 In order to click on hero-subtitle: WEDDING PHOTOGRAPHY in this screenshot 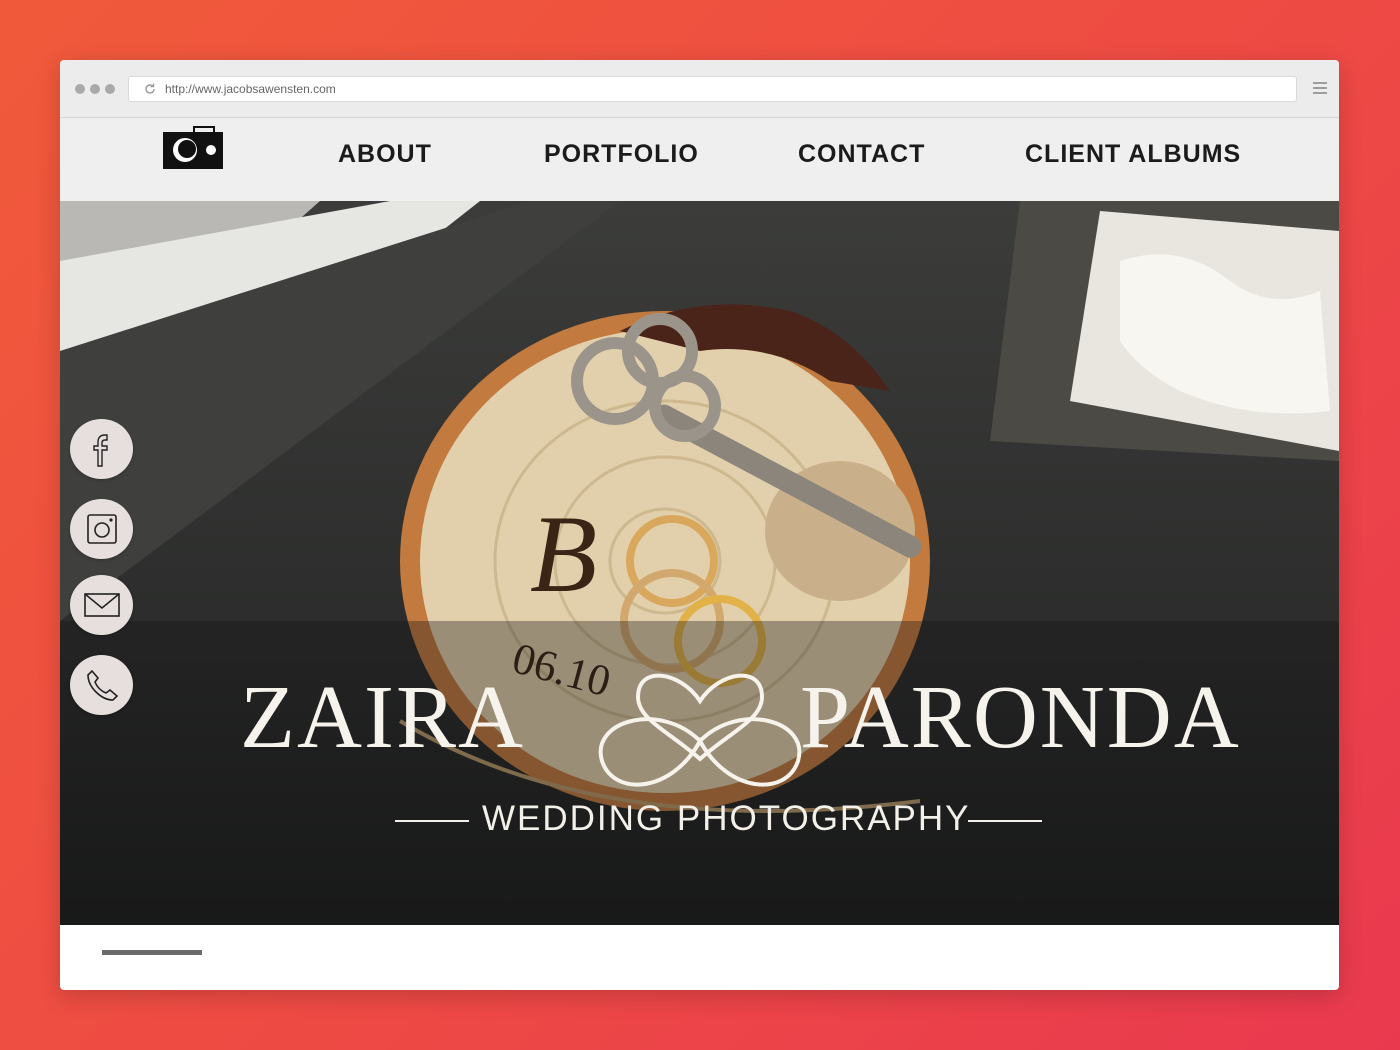, I will do `click(726, 818)`.